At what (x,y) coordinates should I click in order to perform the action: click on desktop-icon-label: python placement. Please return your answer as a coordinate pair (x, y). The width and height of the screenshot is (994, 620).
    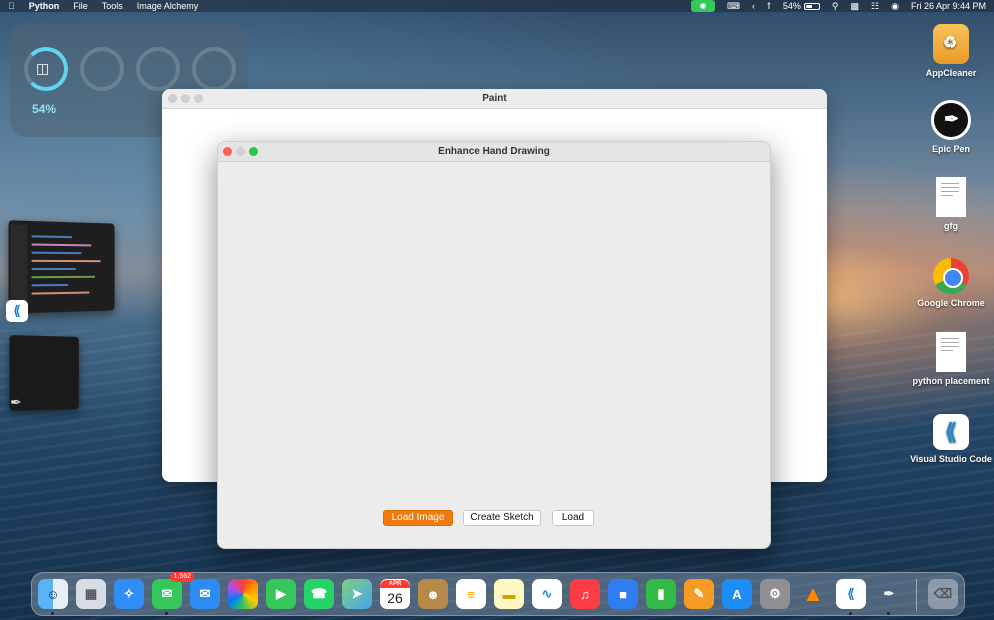
    Looking at the image, I should click on (951, 381).